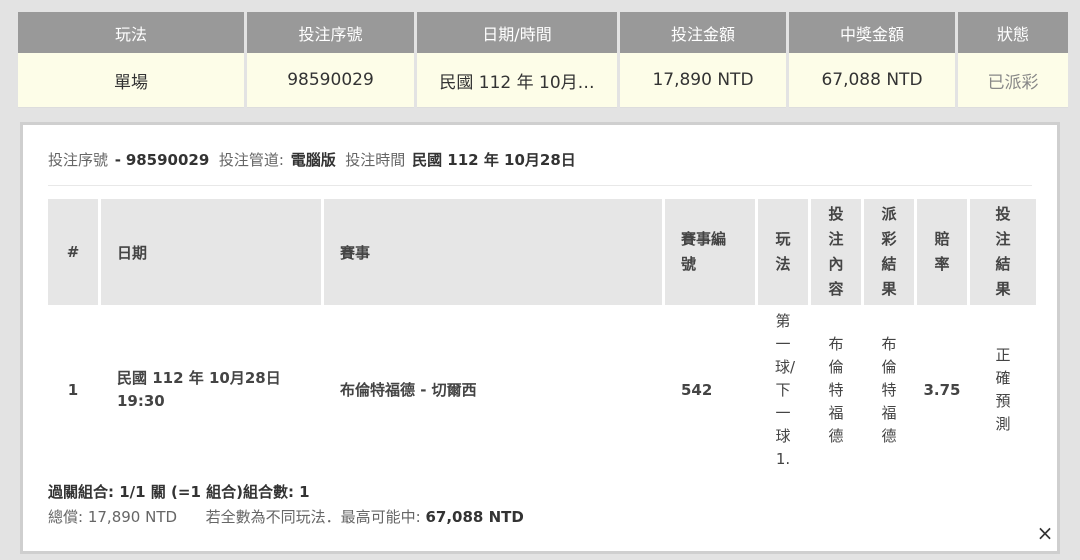  I want to click on cell-odds: 3.75, so click(942, 389).